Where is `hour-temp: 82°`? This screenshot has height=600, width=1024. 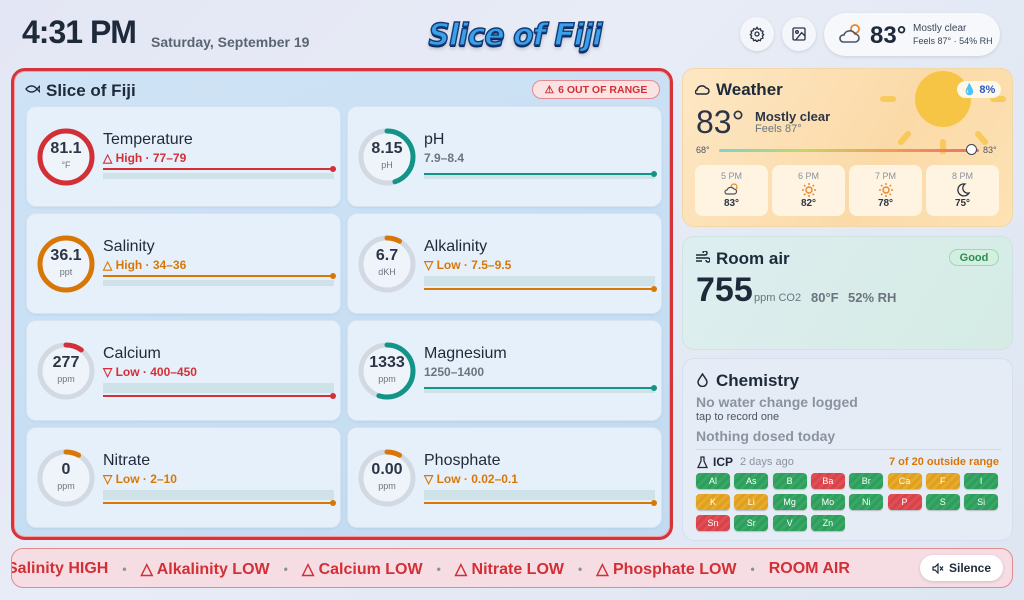 hour-temp: 82° is located at coordinates (808, 203).